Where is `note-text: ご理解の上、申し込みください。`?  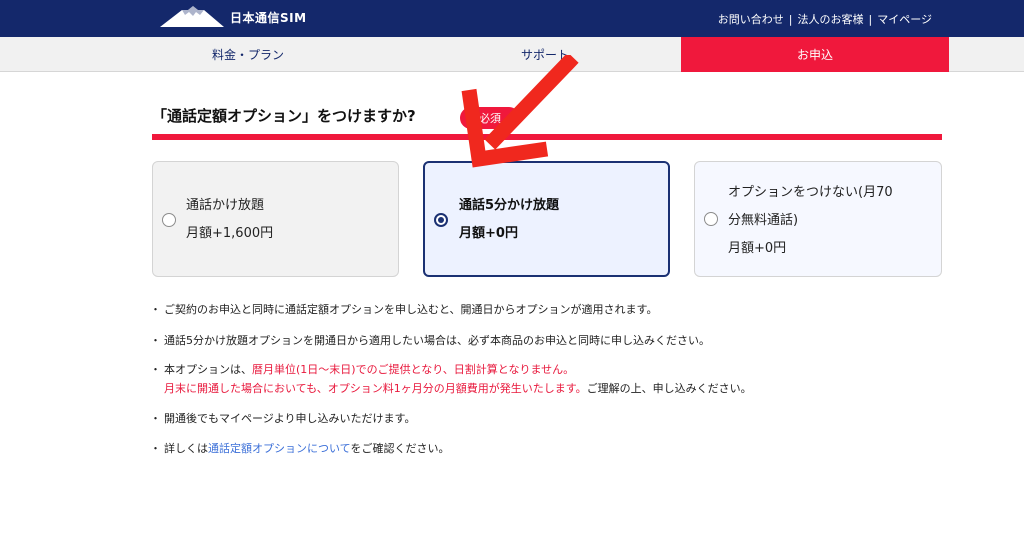 note-text: ご理解の上、申し込みください。 is located at coordinates (669, 388).